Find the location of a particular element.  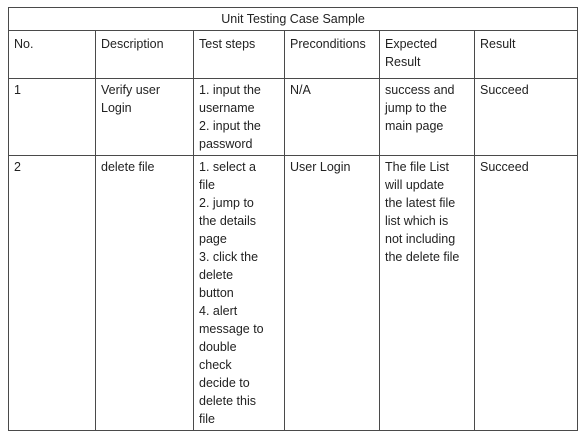

header-description: Description is located at coordinates (144, 54).